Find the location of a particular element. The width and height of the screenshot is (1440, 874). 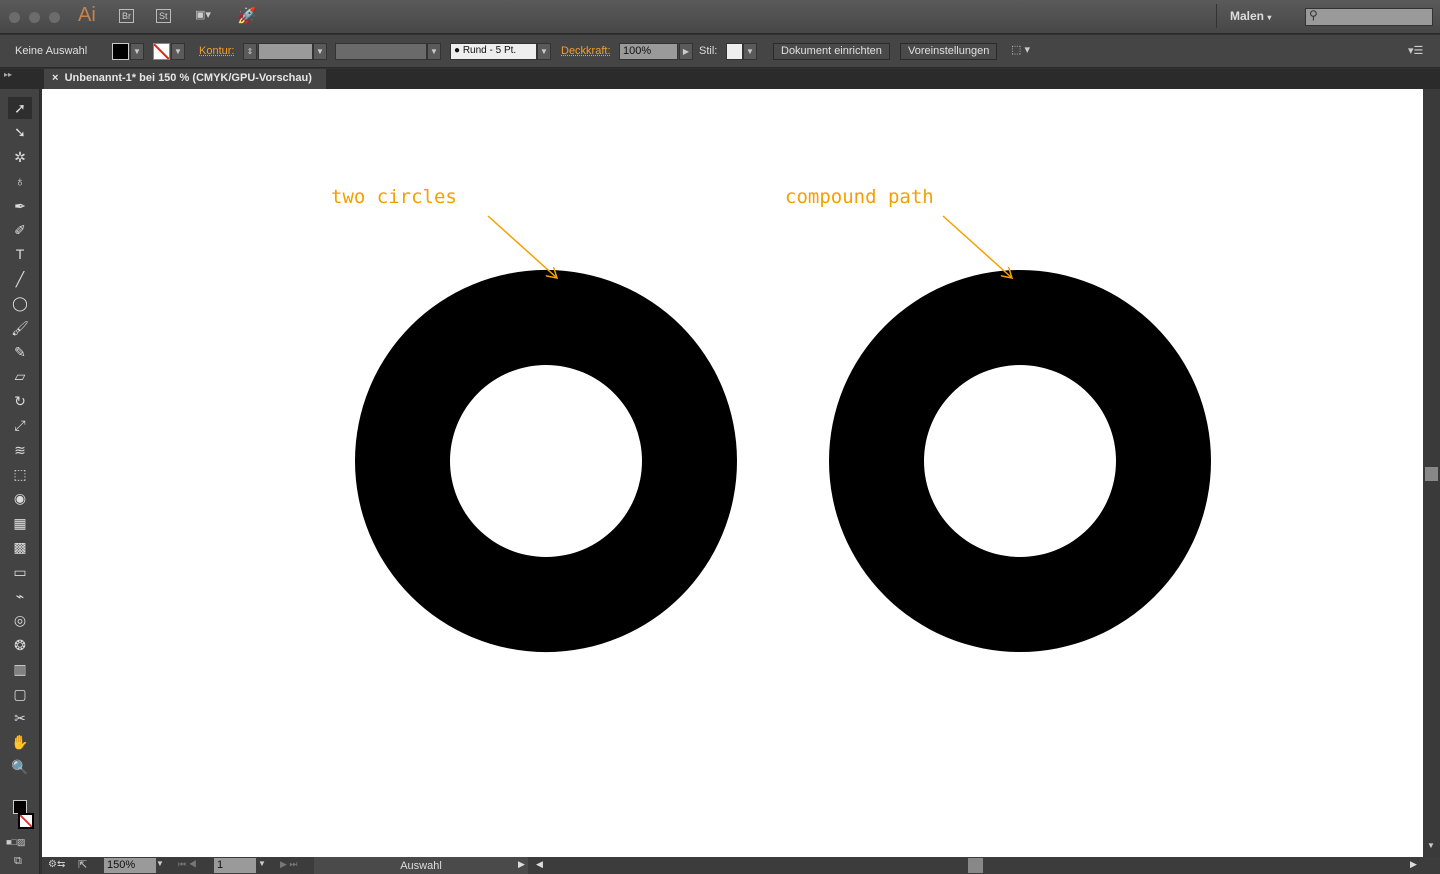

annotation-compound-path: compound path is located at coordinates (859, 197).